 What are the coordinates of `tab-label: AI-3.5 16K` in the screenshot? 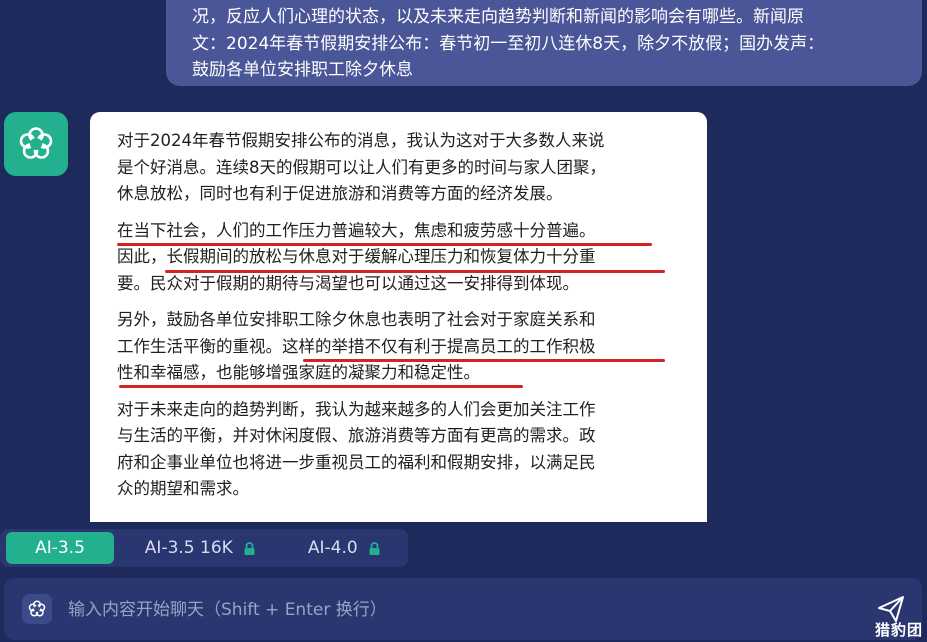 It's located at (188, 548).